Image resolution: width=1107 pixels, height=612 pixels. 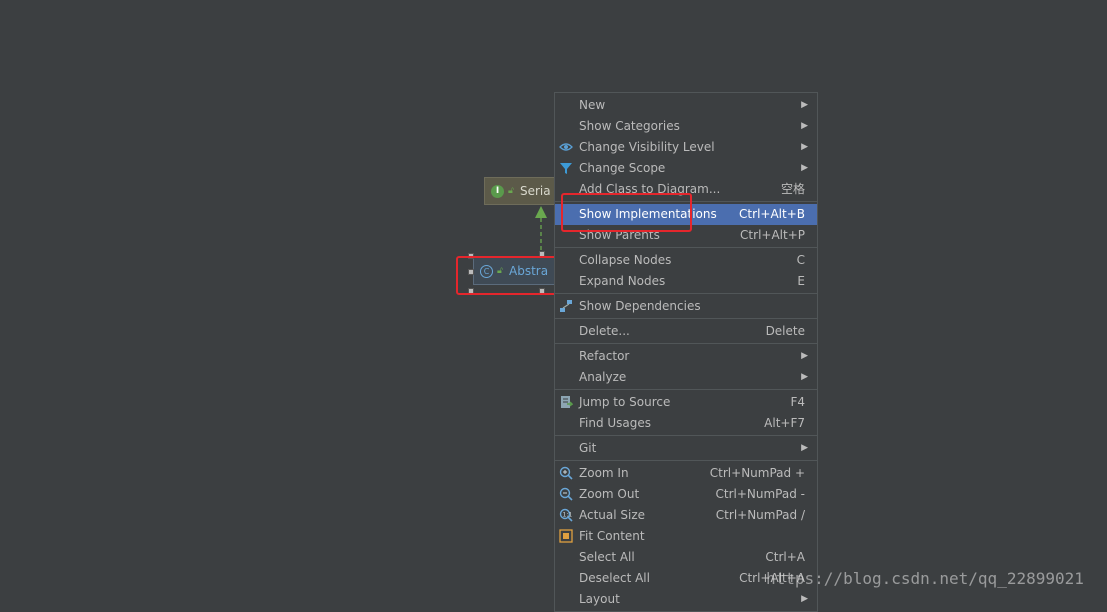 I want to click on menu-item-label: Analyze, so click(x=603, y=377).